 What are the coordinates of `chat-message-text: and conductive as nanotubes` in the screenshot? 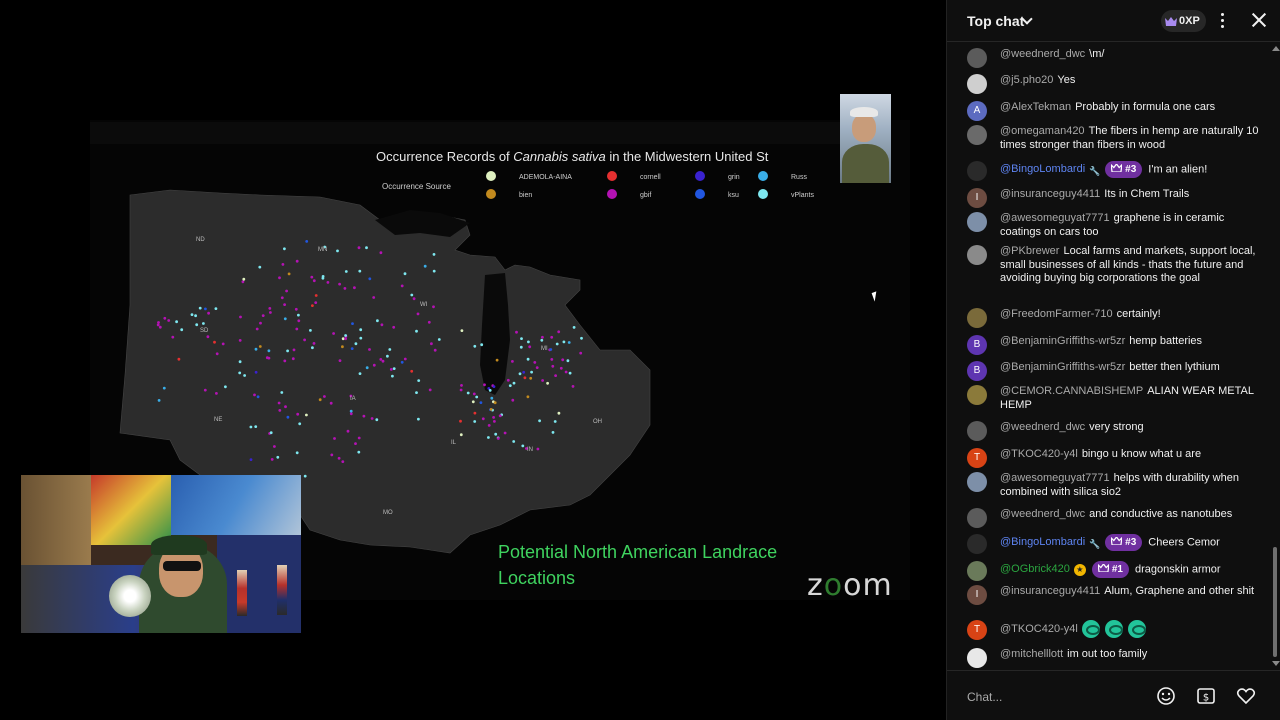 It's located at (1161, 514).